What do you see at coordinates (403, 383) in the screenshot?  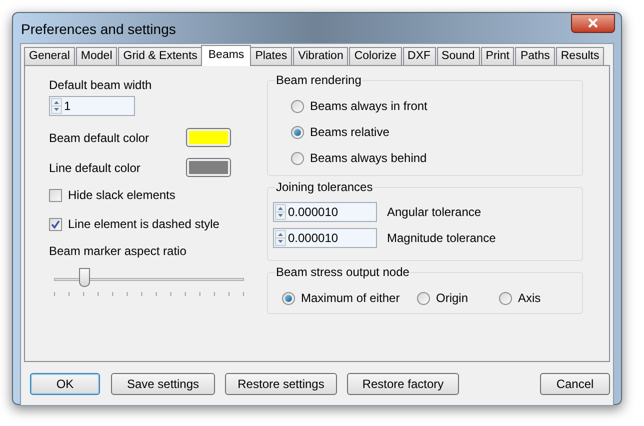 I see `dialog-button: Restore factory` at bounding box center [403, 383].